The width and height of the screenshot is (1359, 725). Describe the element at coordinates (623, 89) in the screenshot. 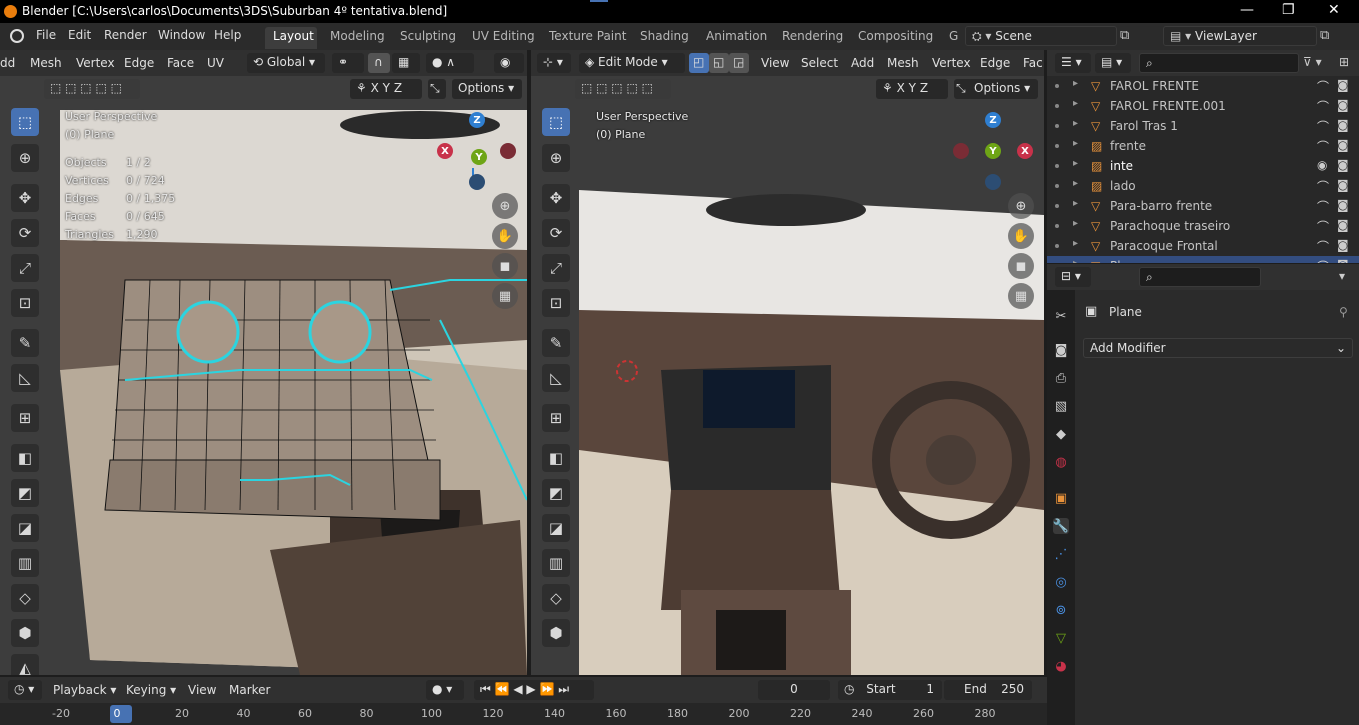

I see `right-select-mode-buttons: ⬚ ⬚ ⬚ ⬚ ⬚` at that location.